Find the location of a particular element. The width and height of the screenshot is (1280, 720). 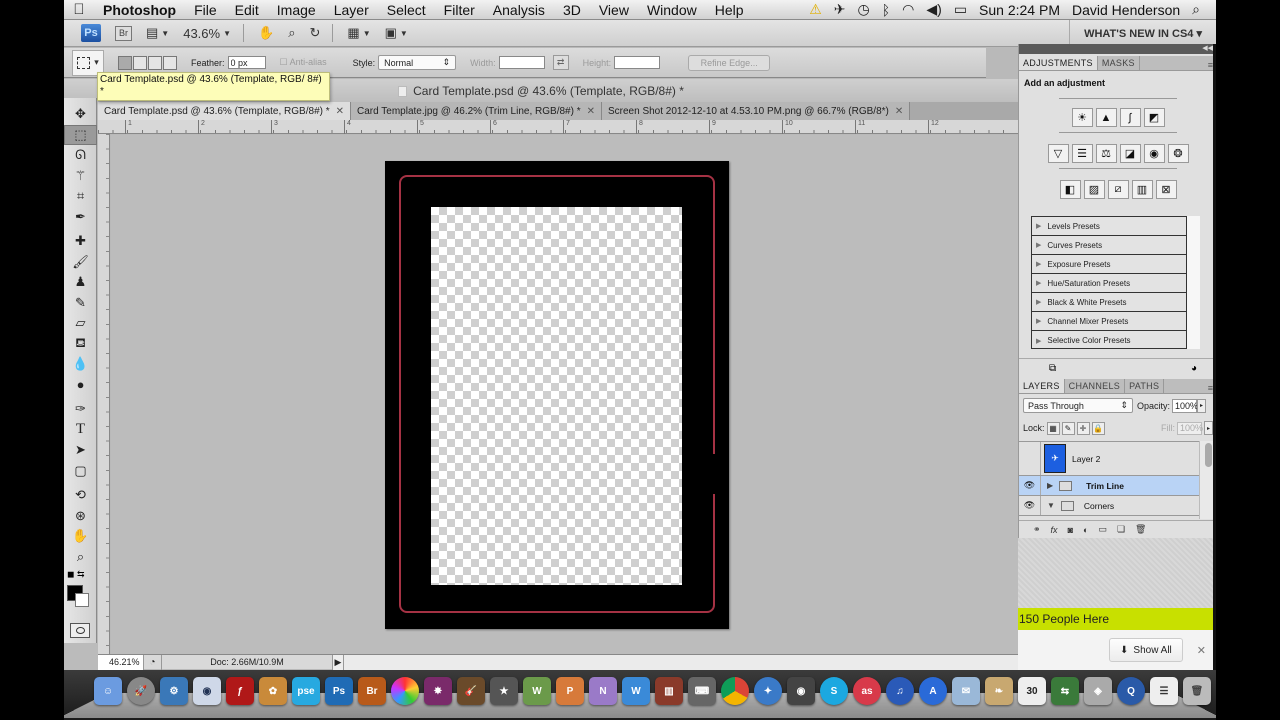

itunes-icon: ♫ is located at coordinates (900, 691).